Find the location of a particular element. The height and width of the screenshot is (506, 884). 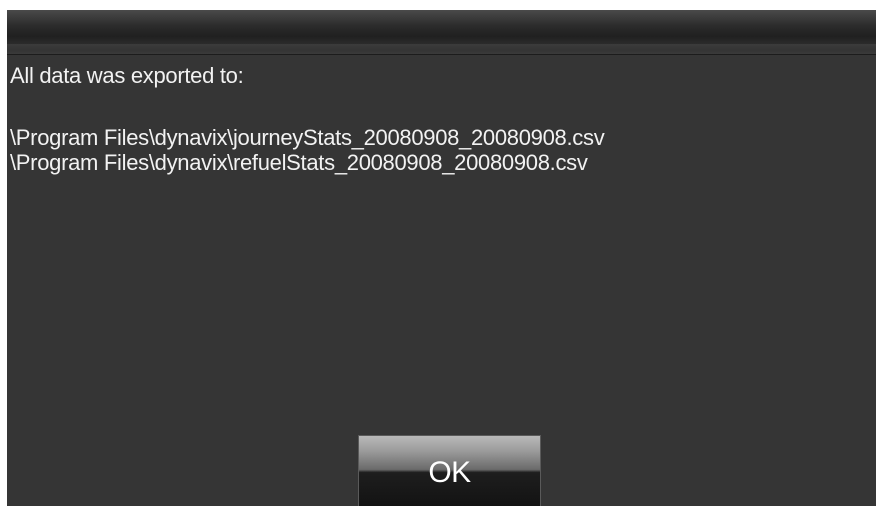

ok-button-label: OK is located at coordinates (449, 472).